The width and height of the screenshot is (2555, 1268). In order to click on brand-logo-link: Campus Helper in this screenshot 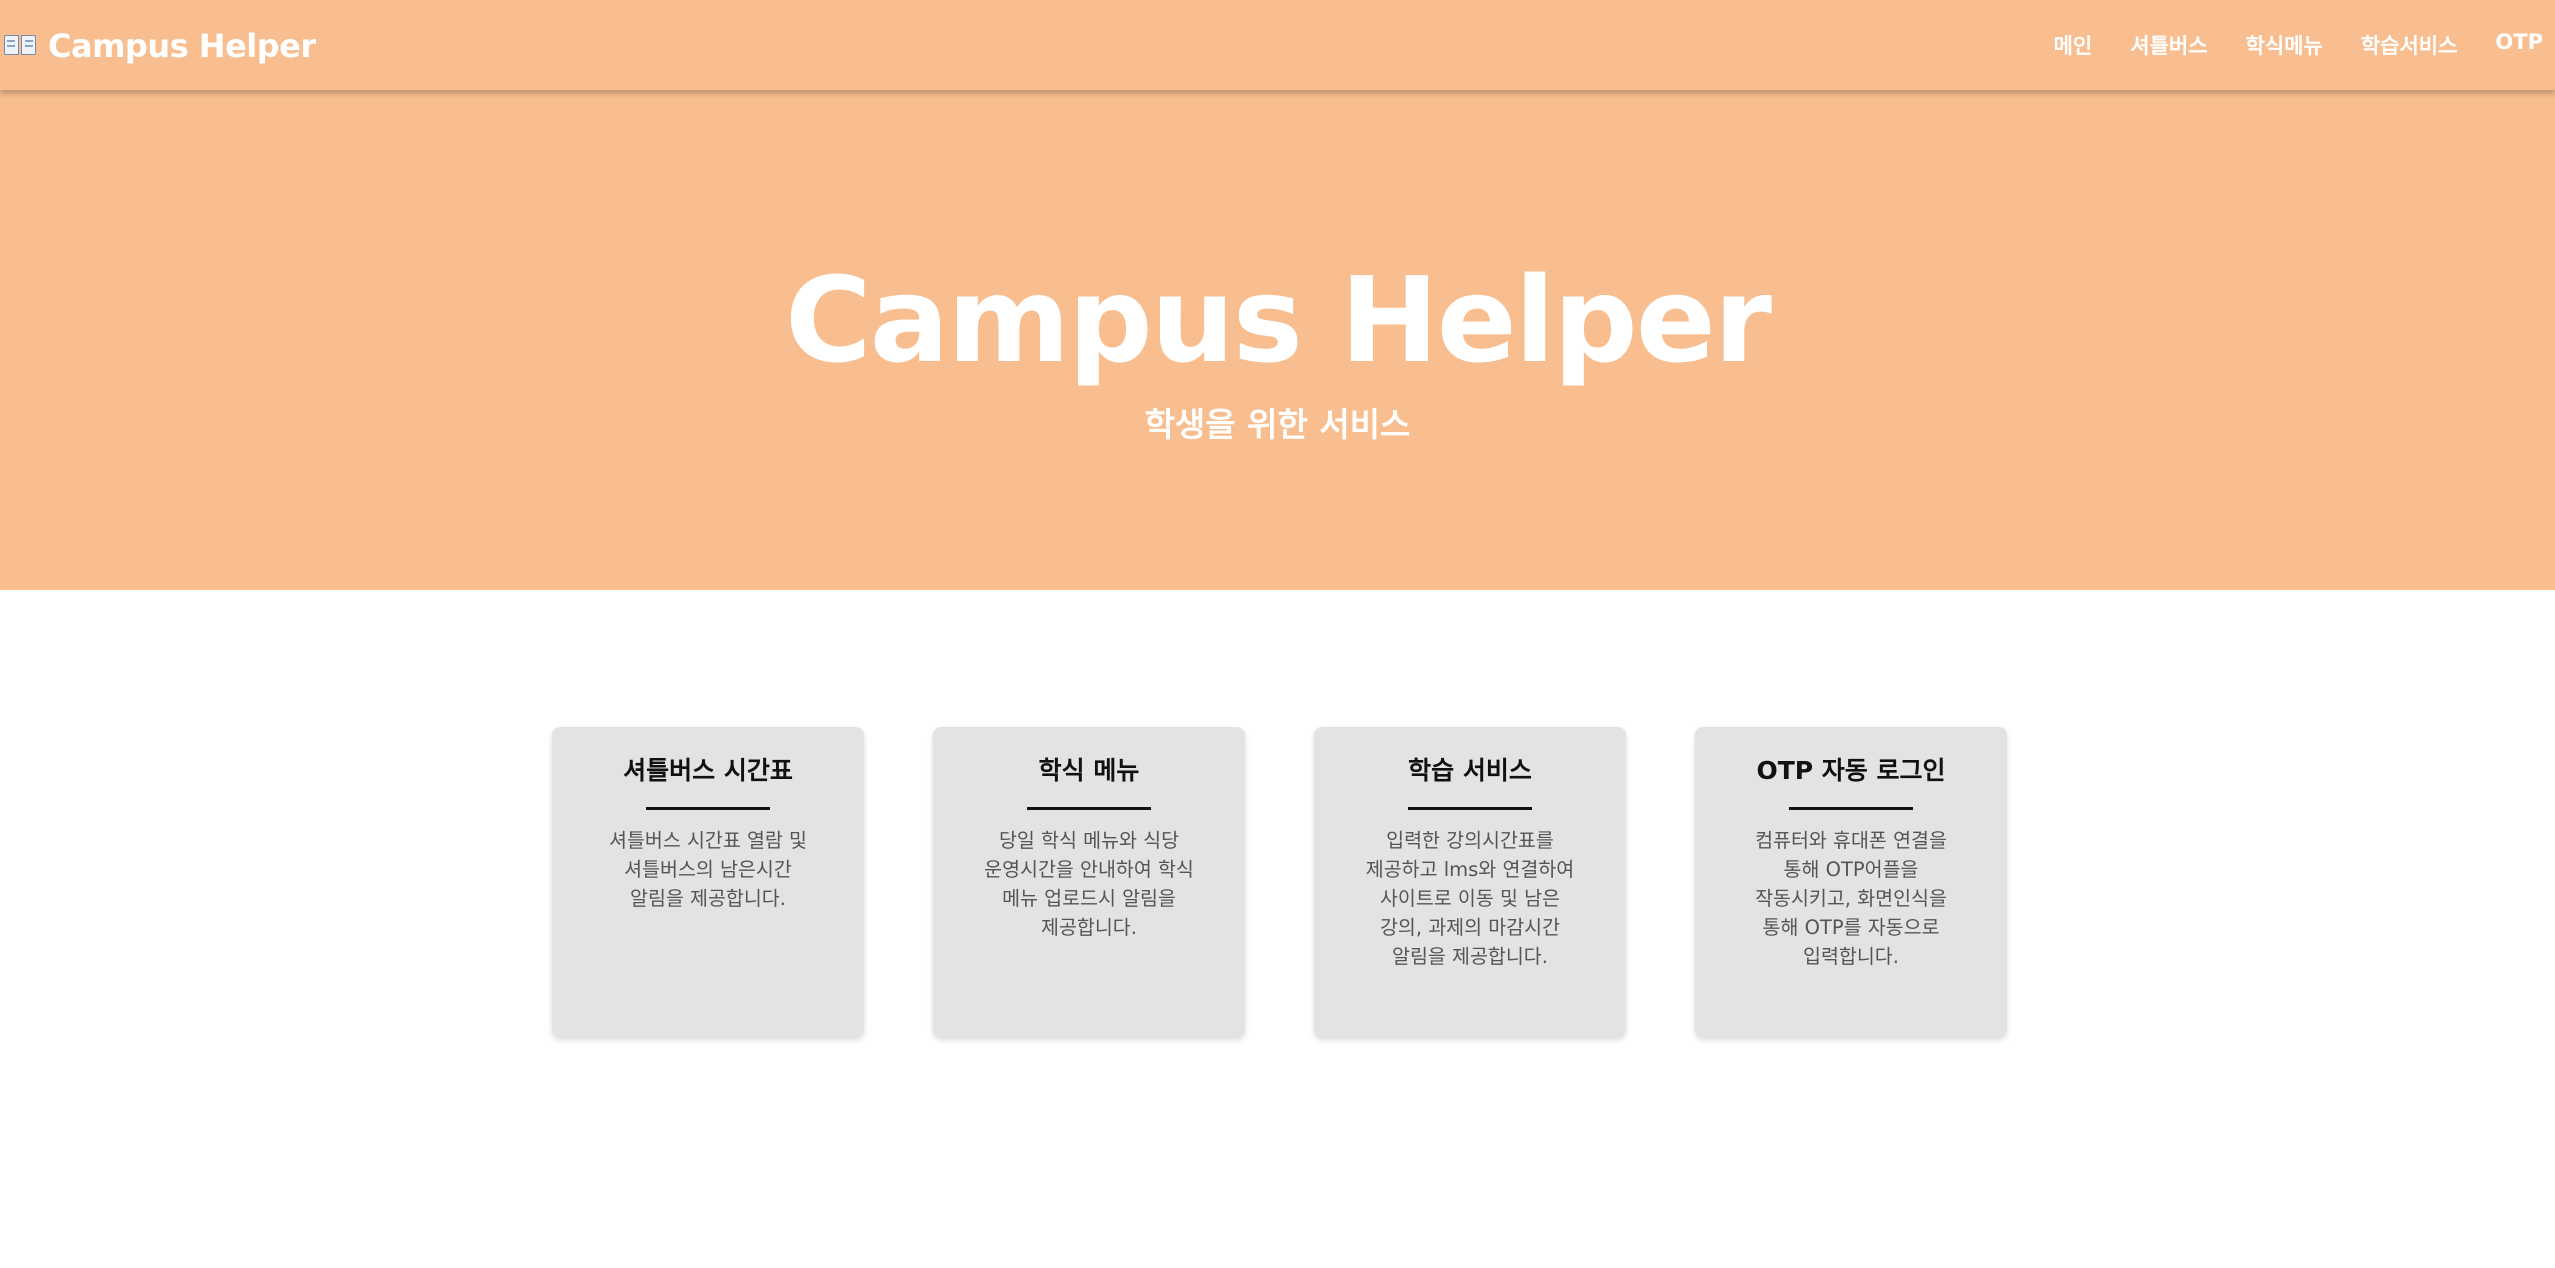, I will do `click(160, 46)`.